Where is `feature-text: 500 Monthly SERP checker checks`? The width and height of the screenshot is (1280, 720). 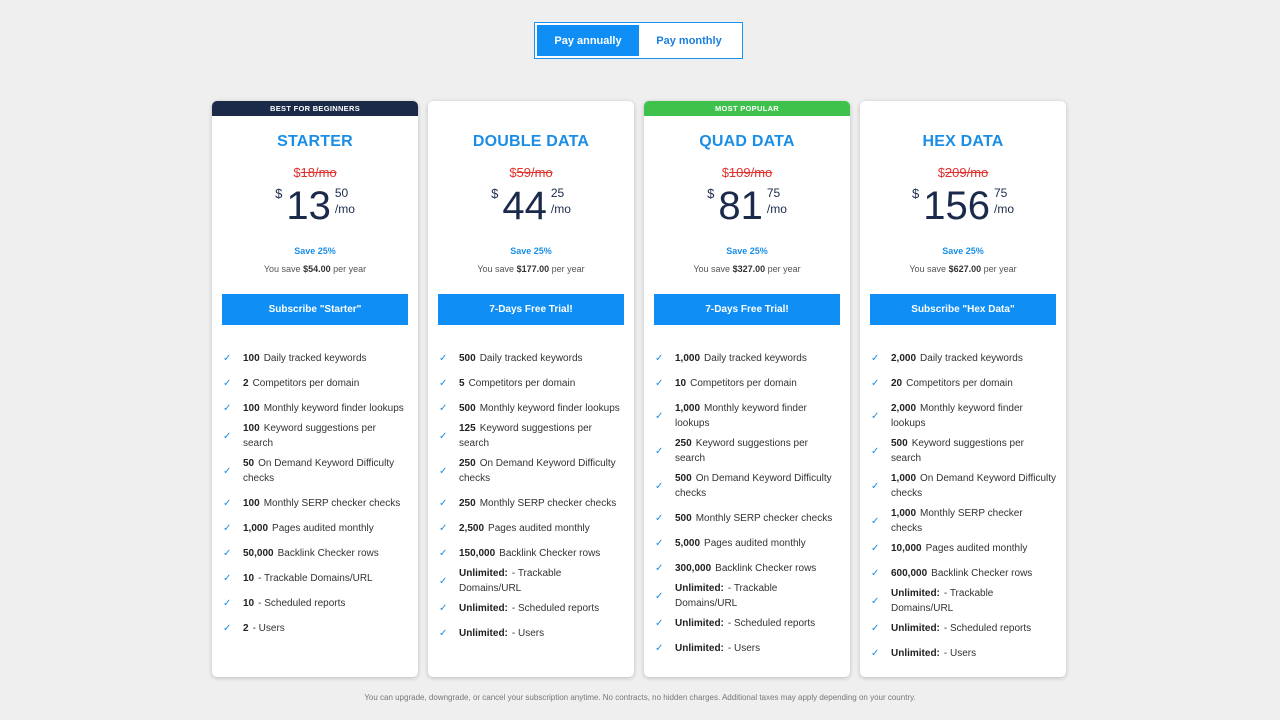
feature-text: 500 Monthly SERP checker checks is located at coordinates (753, 518).